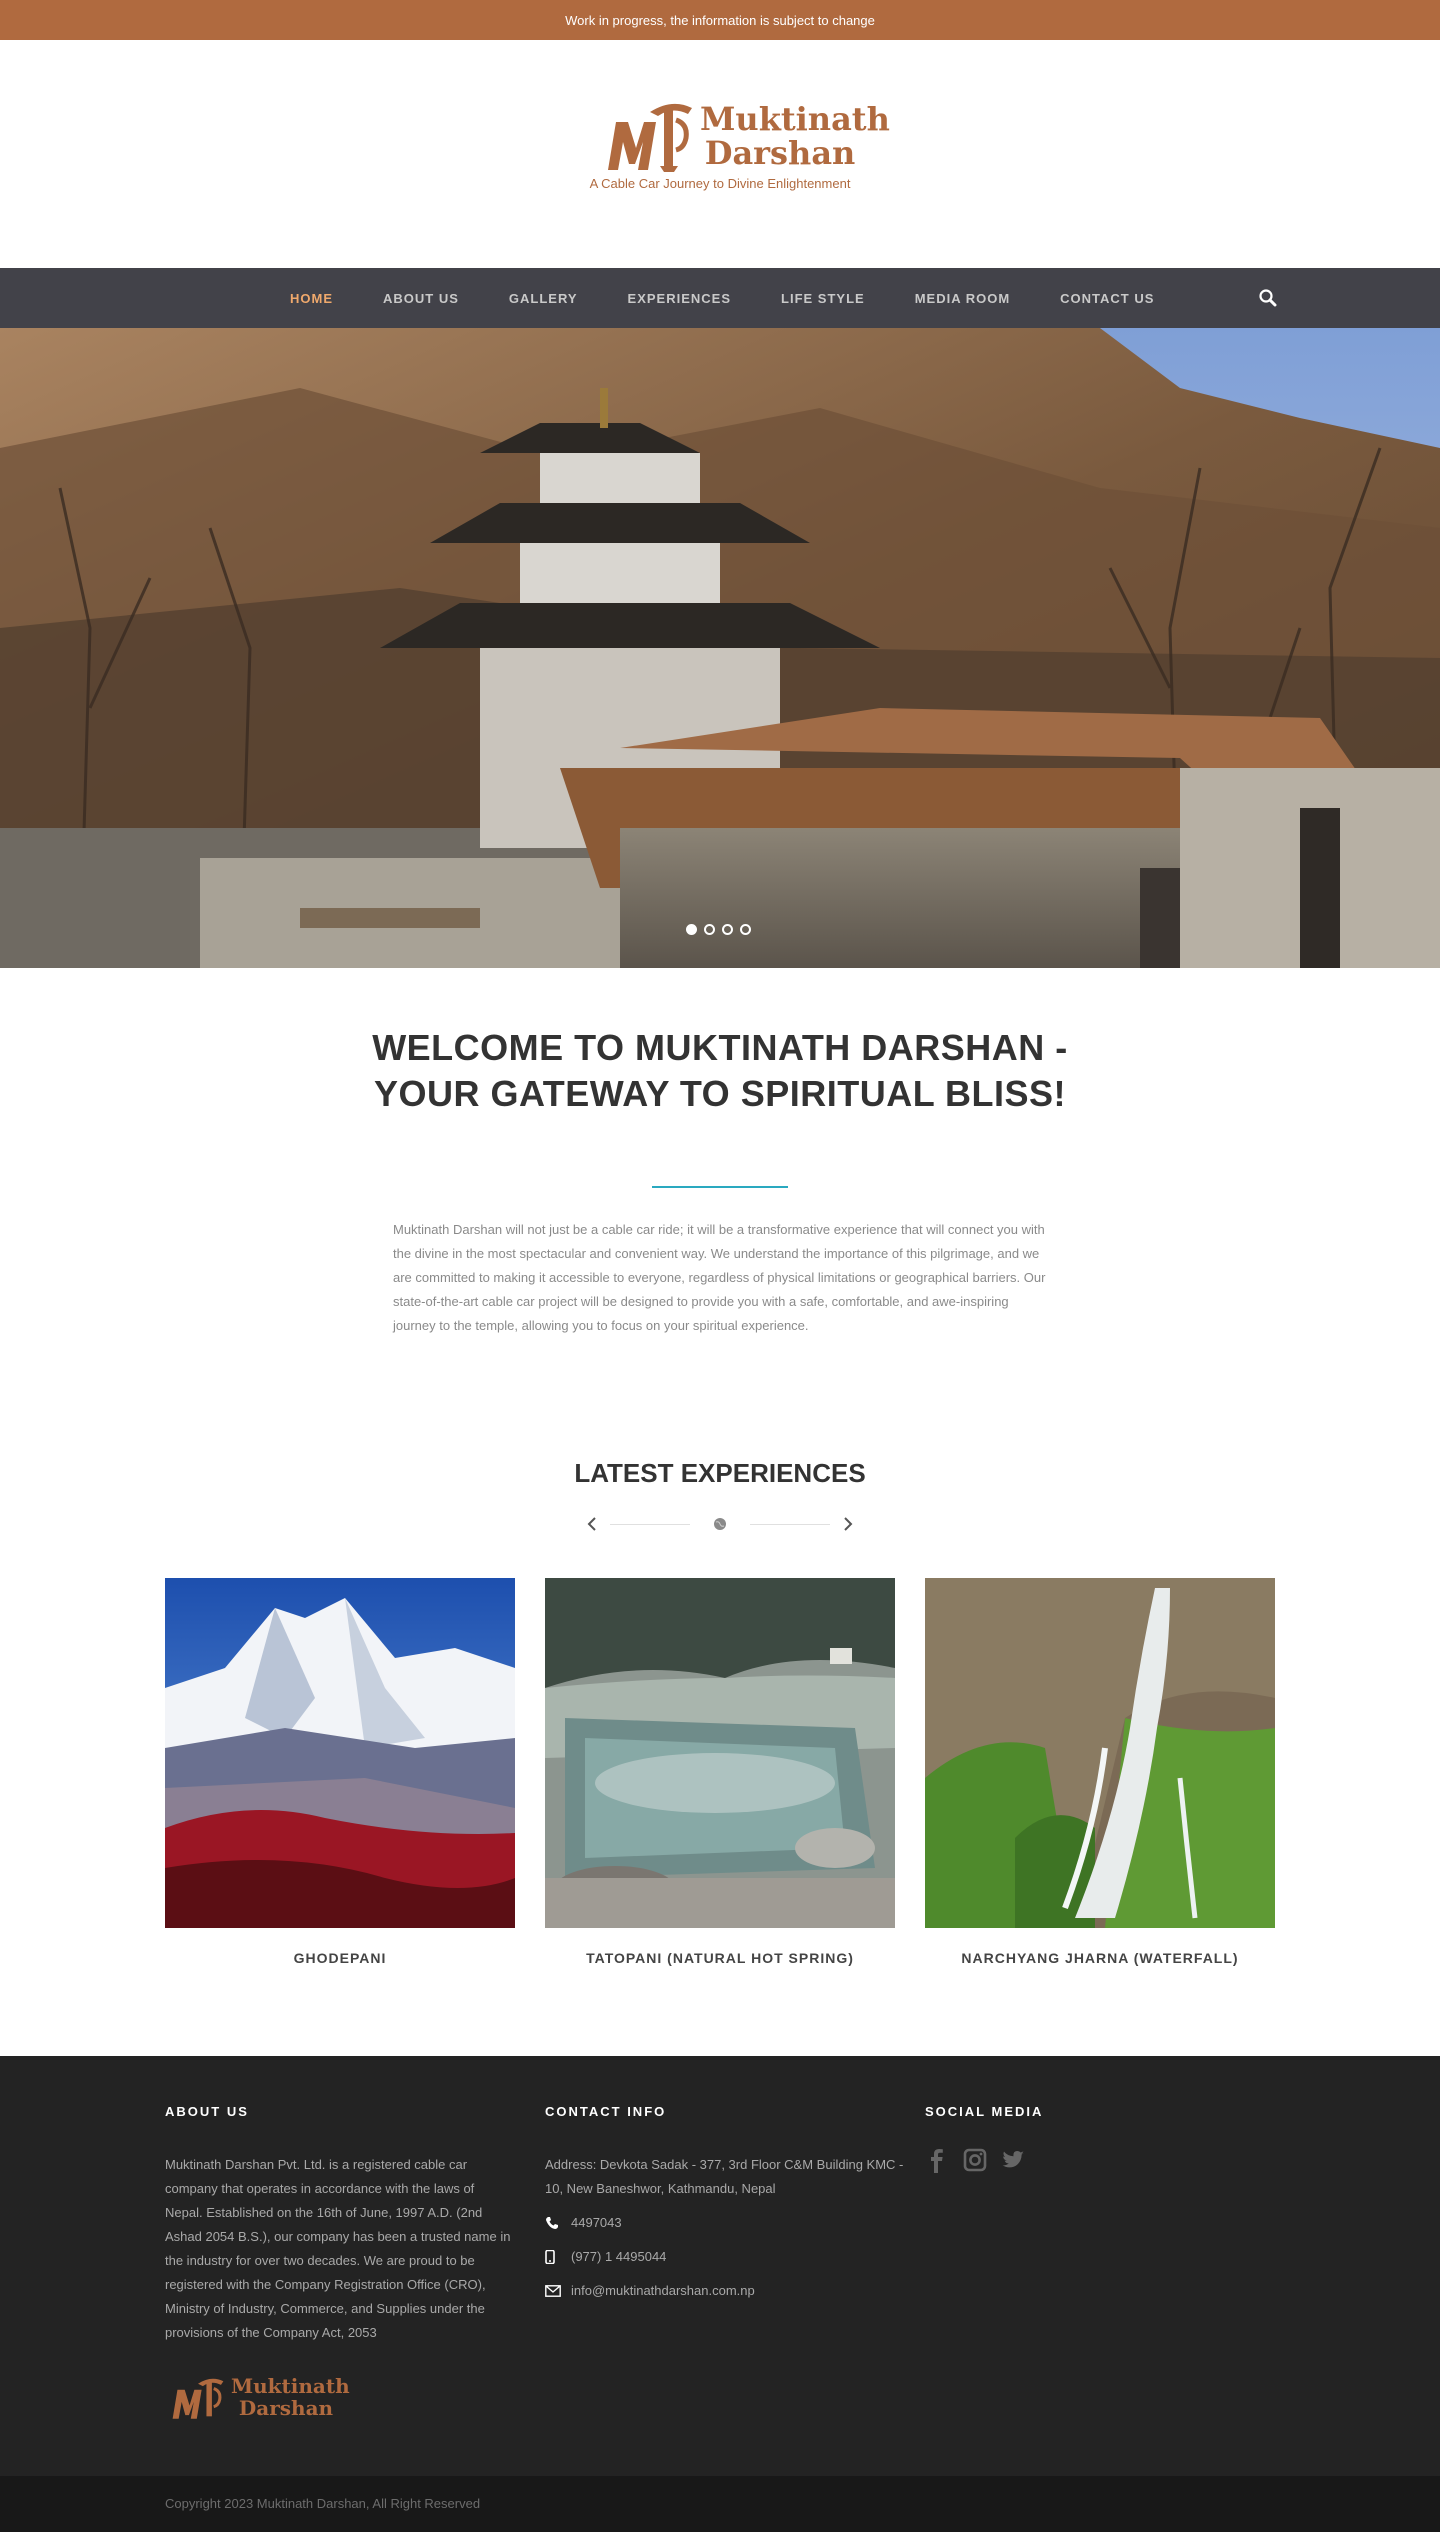 The width and height of the screenshot is (1440, 2532). Describe the element at coordinates (720, 1753) in the screenshot. I see `tatopani-image` at that location.